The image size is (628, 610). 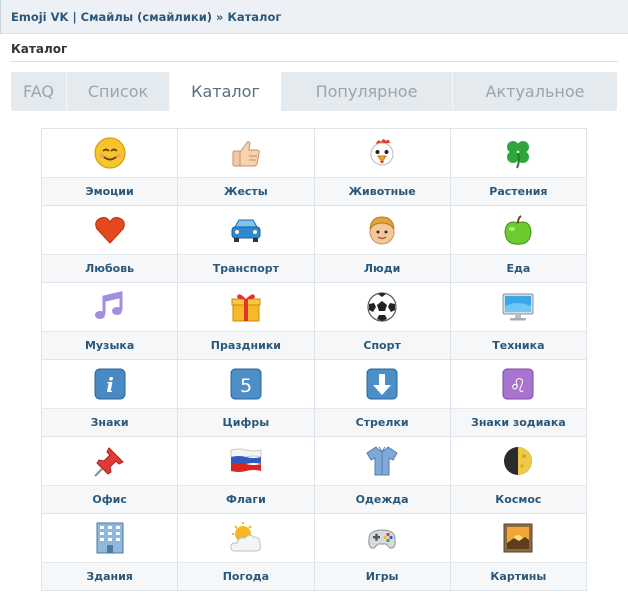 I want to click on category-emotions: Эмоции, so click(x=110, y=167).